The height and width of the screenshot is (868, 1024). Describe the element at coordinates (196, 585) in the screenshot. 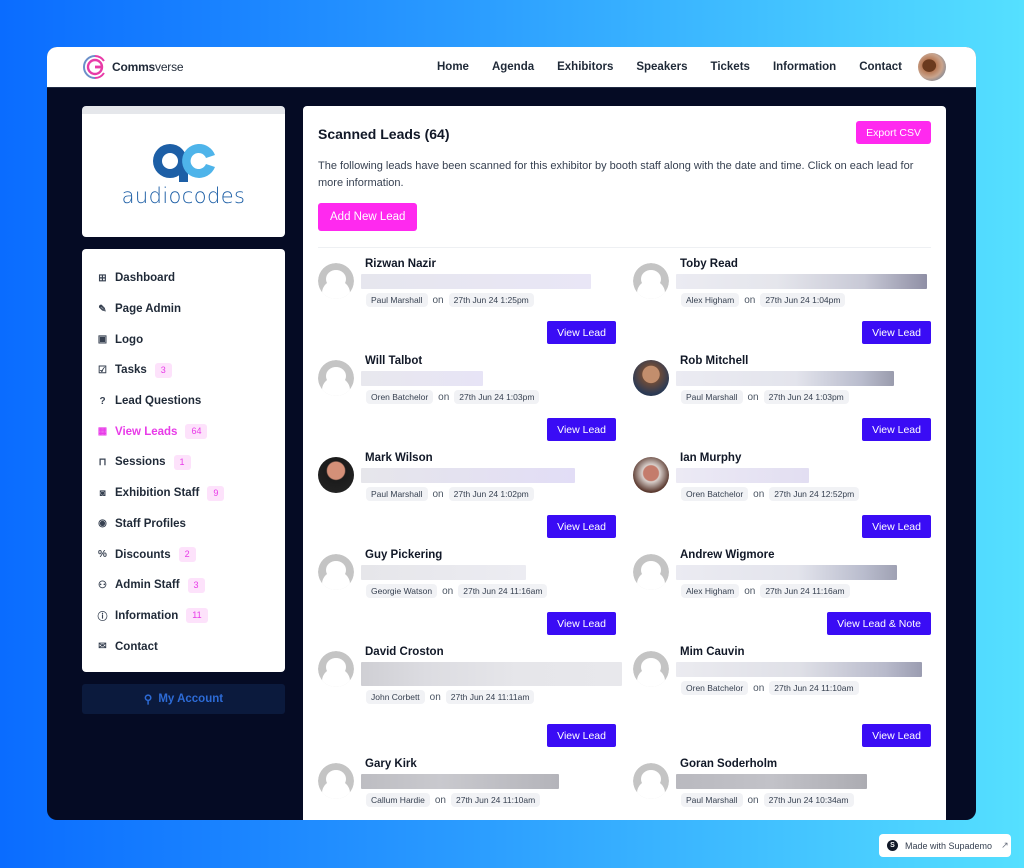

I see `count-badge: 3` at that location.